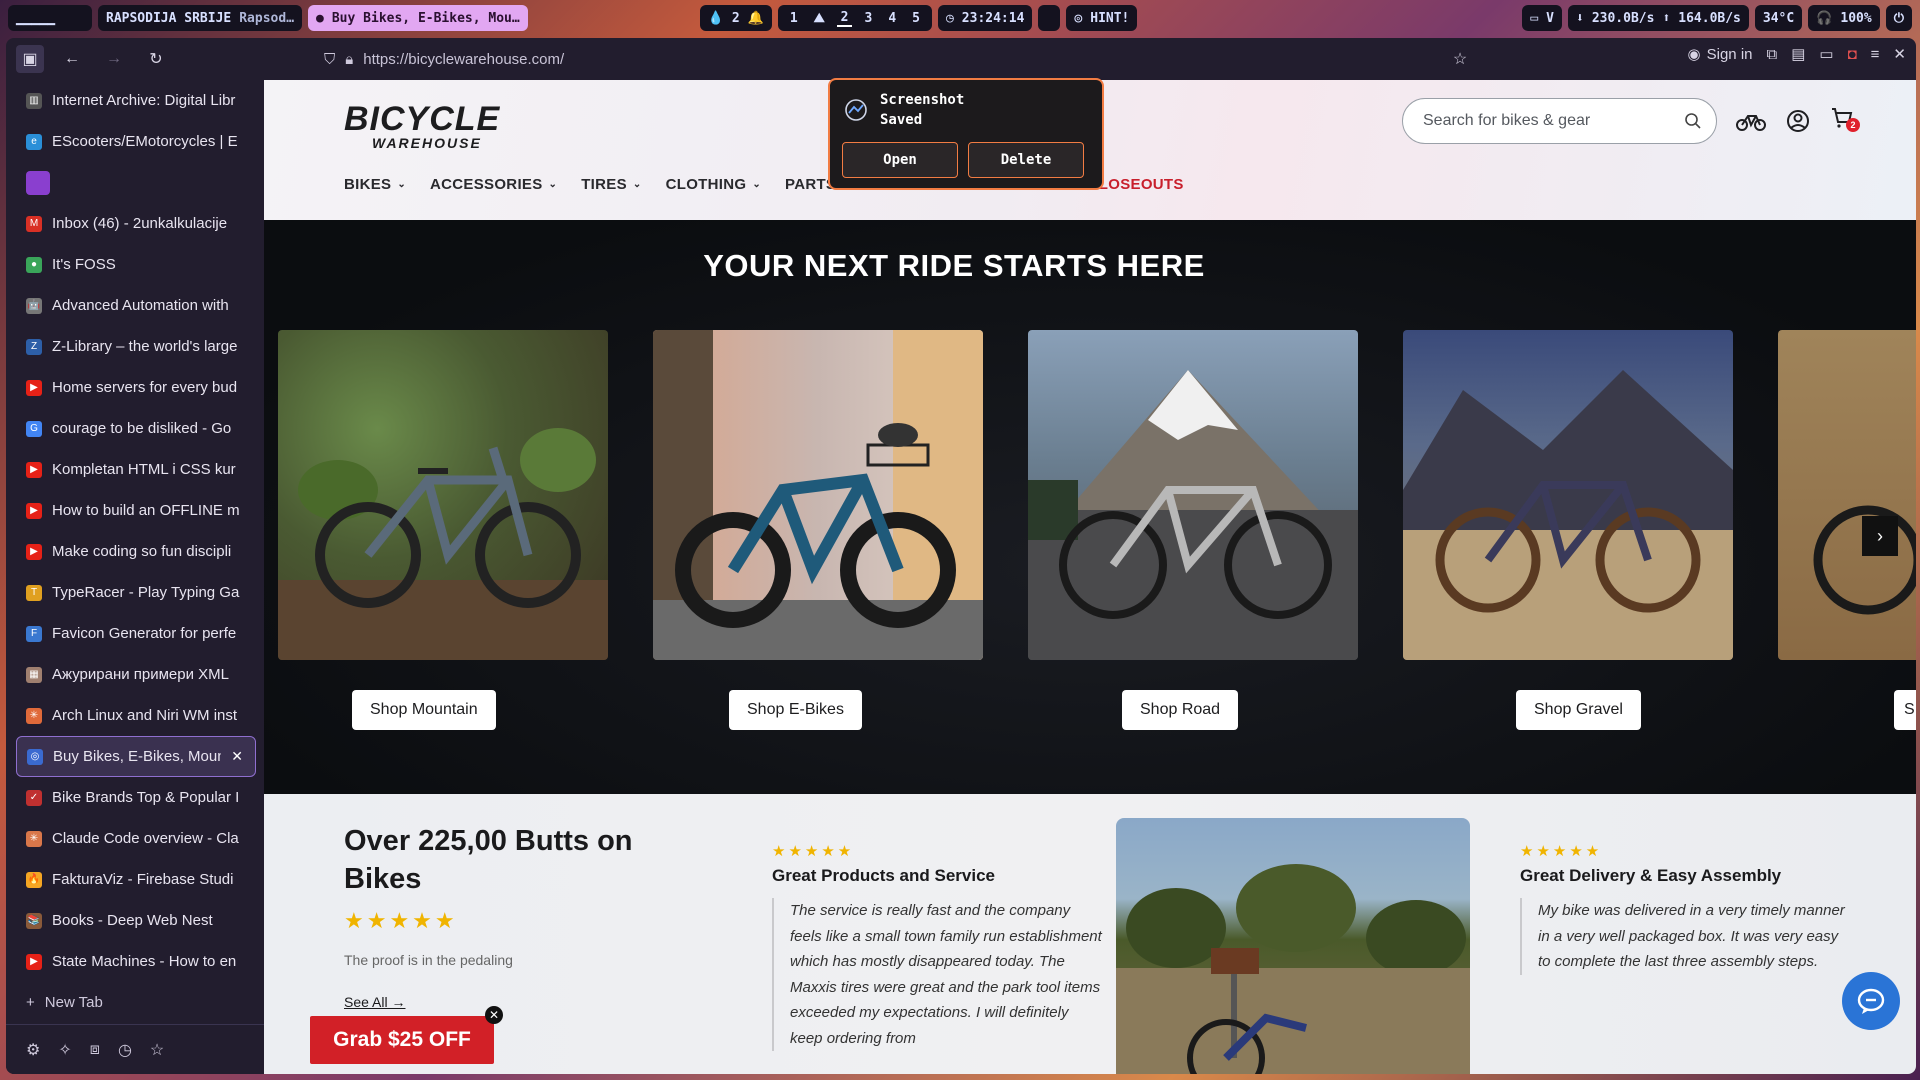 This screenshot has height=1080, width=1920. I want to click on tab-item: e EScooters/EMotorcycles | E, so click(136, 141).